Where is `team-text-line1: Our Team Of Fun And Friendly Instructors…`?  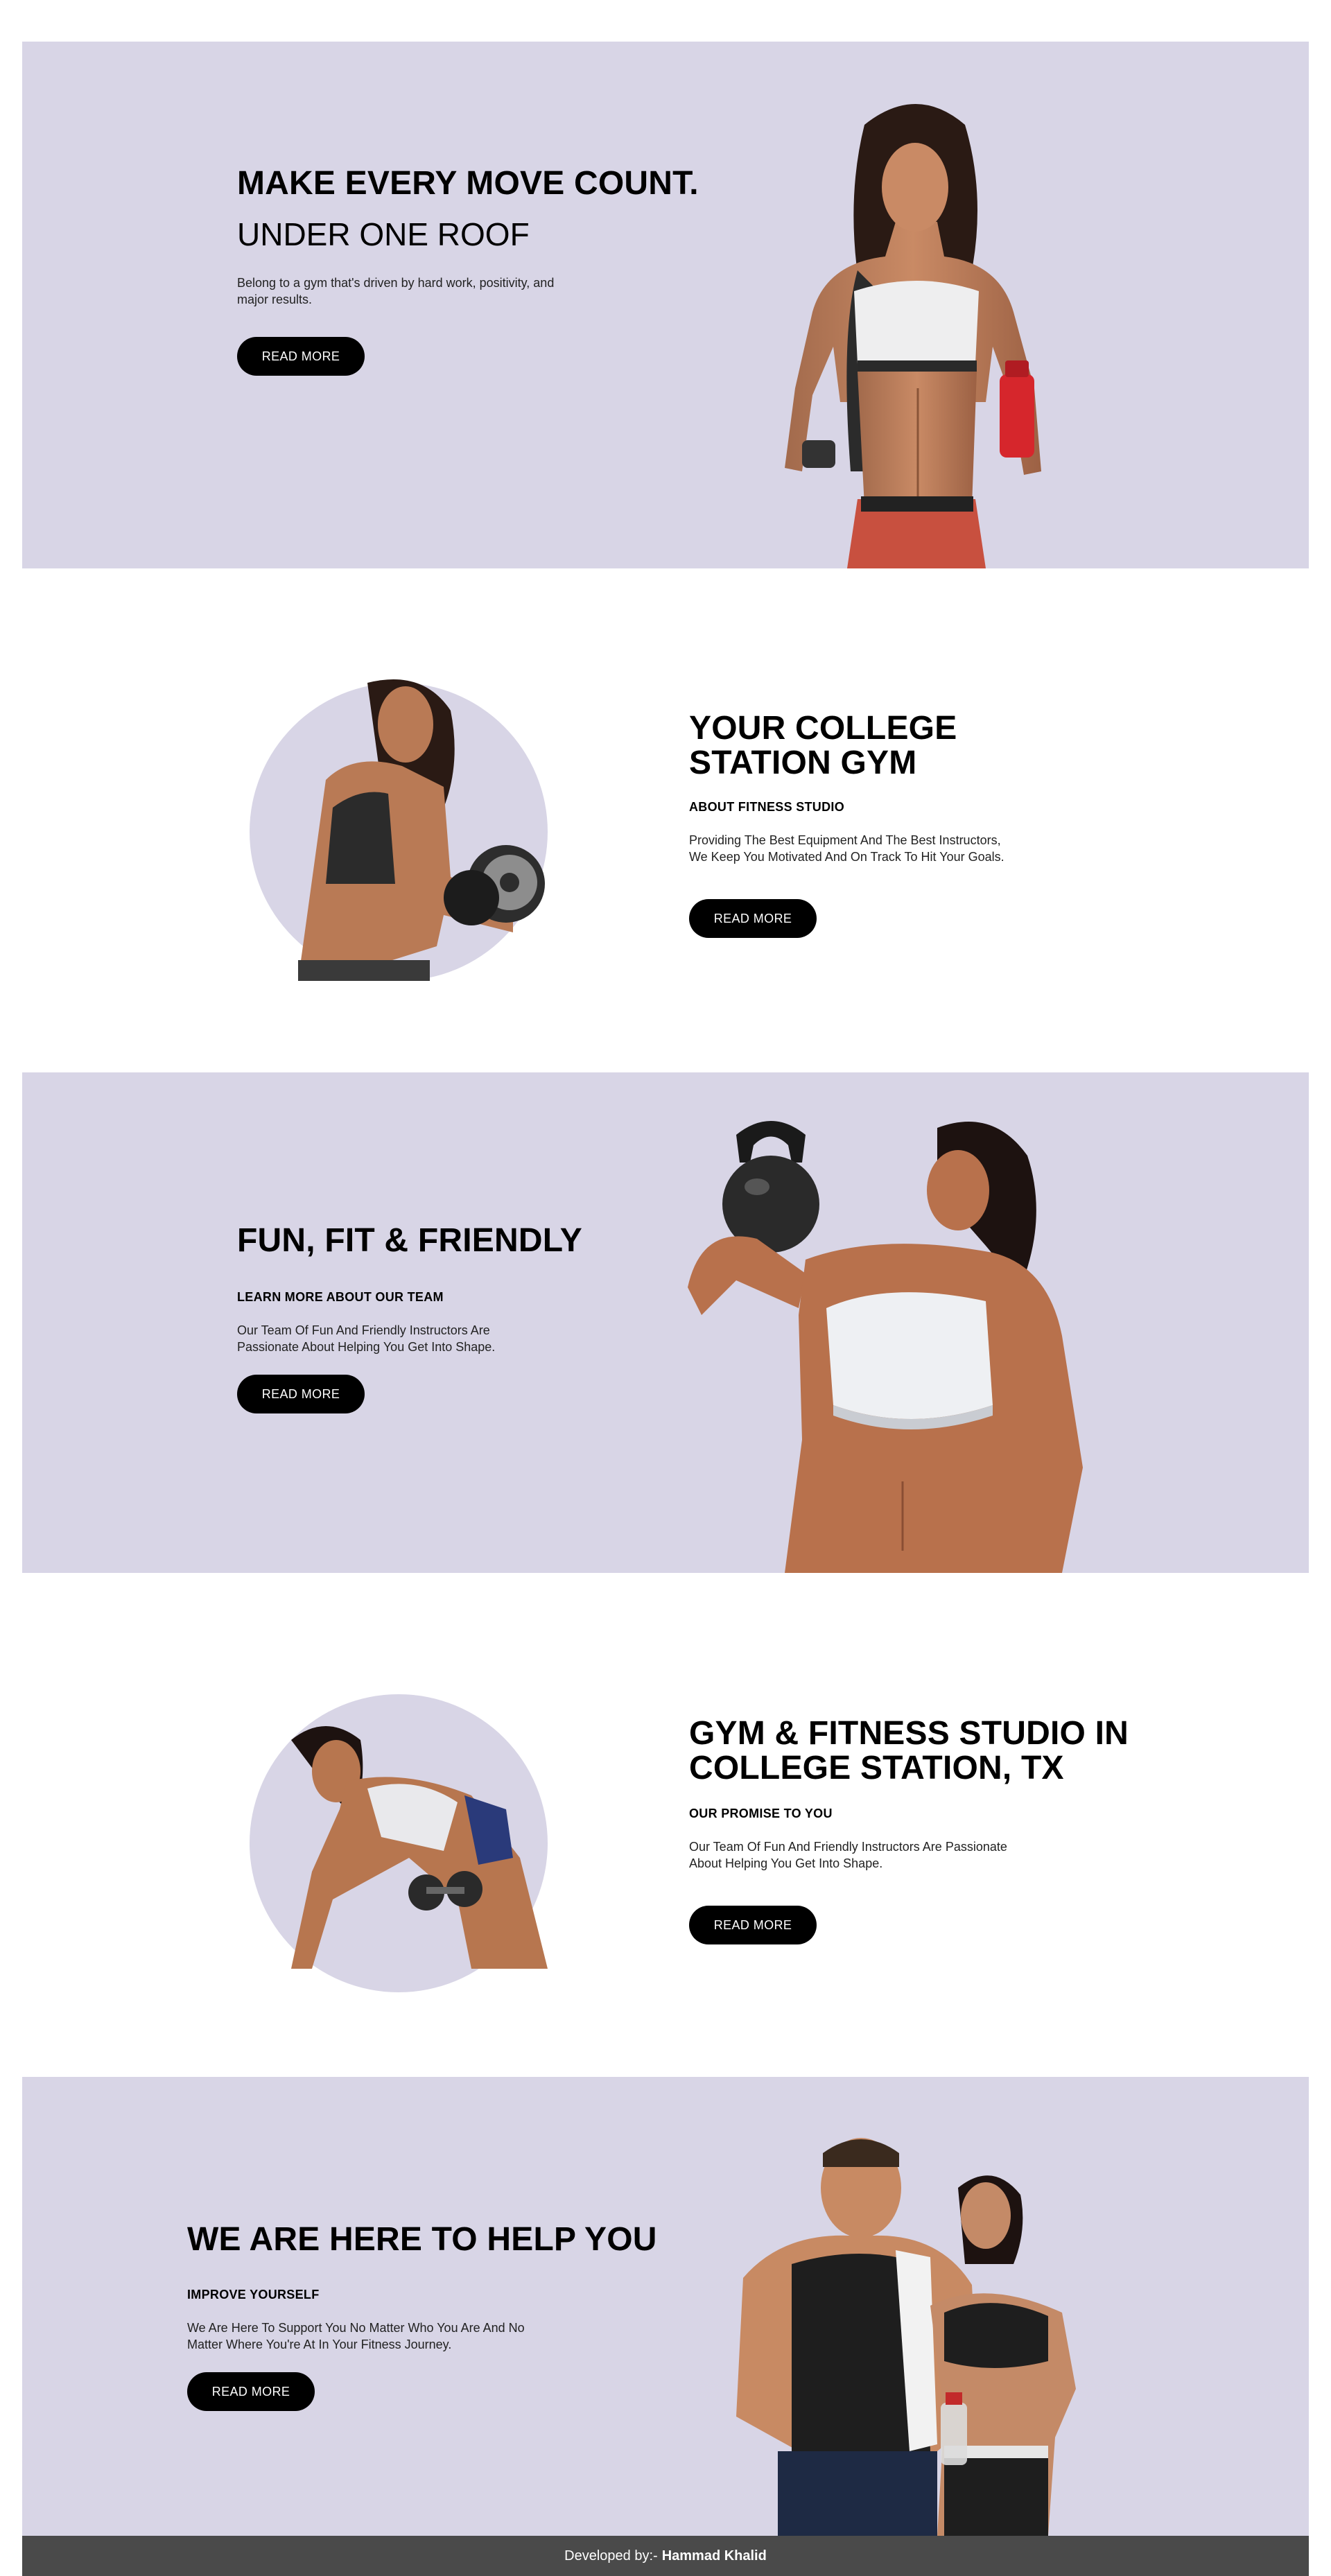 team-text-line1: Our Team Of Fun And Friendly Instructors… is located at coordinates (363, 1330).